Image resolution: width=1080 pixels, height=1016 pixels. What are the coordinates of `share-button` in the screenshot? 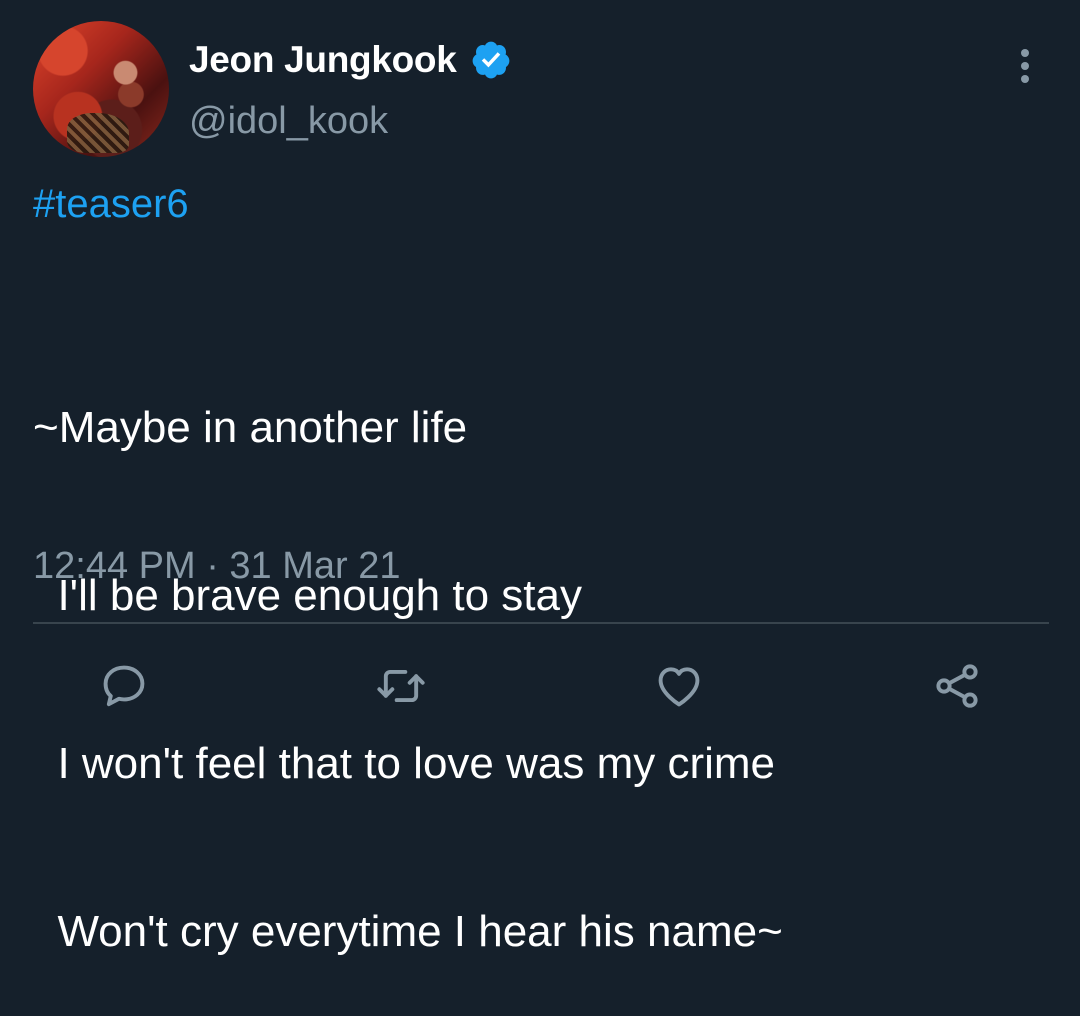 It's located at (957, 686).